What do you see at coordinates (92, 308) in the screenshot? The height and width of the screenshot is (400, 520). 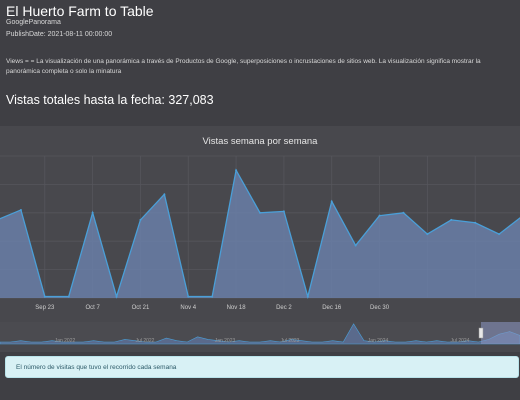 I see `x-tick-label: Oct 7` at bounding box center [92, 308].